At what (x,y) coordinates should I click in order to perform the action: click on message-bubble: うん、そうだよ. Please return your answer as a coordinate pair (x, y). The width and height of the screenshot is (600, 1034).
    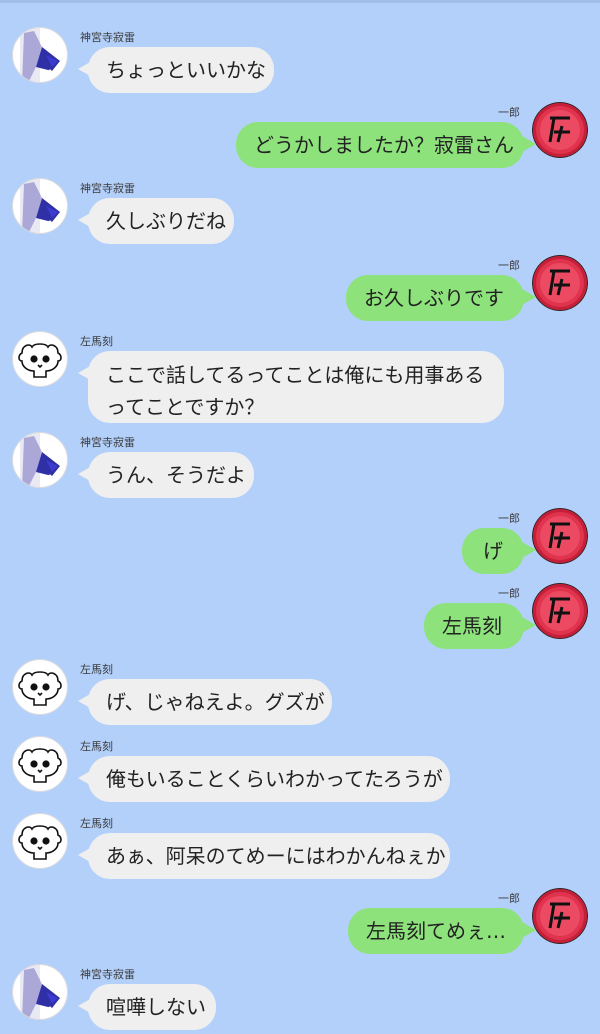
    Looking at the image, I should click on (171, 475).